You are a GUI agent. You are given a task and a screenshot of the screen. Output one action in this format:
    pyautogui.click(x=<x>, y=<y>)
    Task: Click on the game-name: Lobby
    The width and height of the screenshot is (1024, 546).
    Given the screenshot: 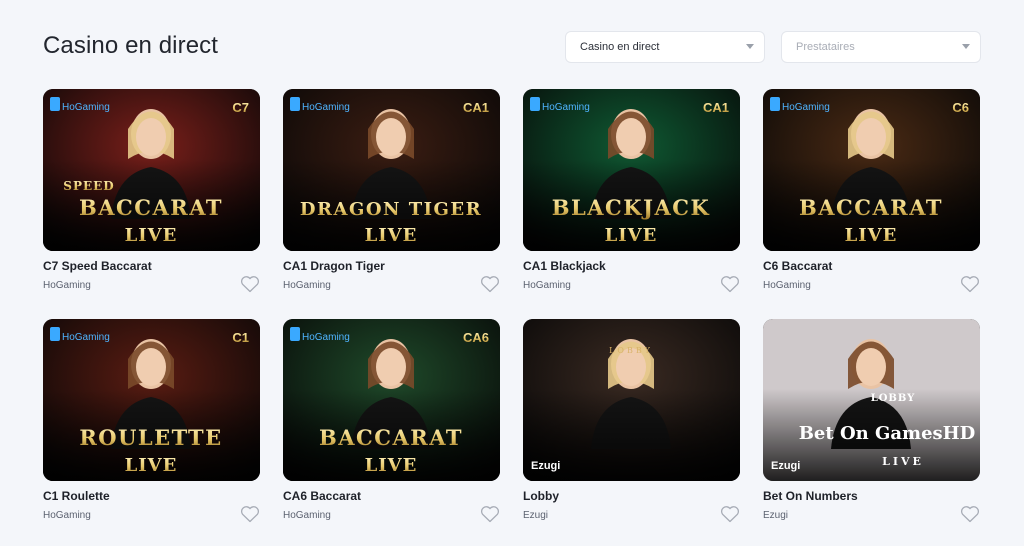 What is the action you would take?
    pyautogui.click(x=541, y=496)
    